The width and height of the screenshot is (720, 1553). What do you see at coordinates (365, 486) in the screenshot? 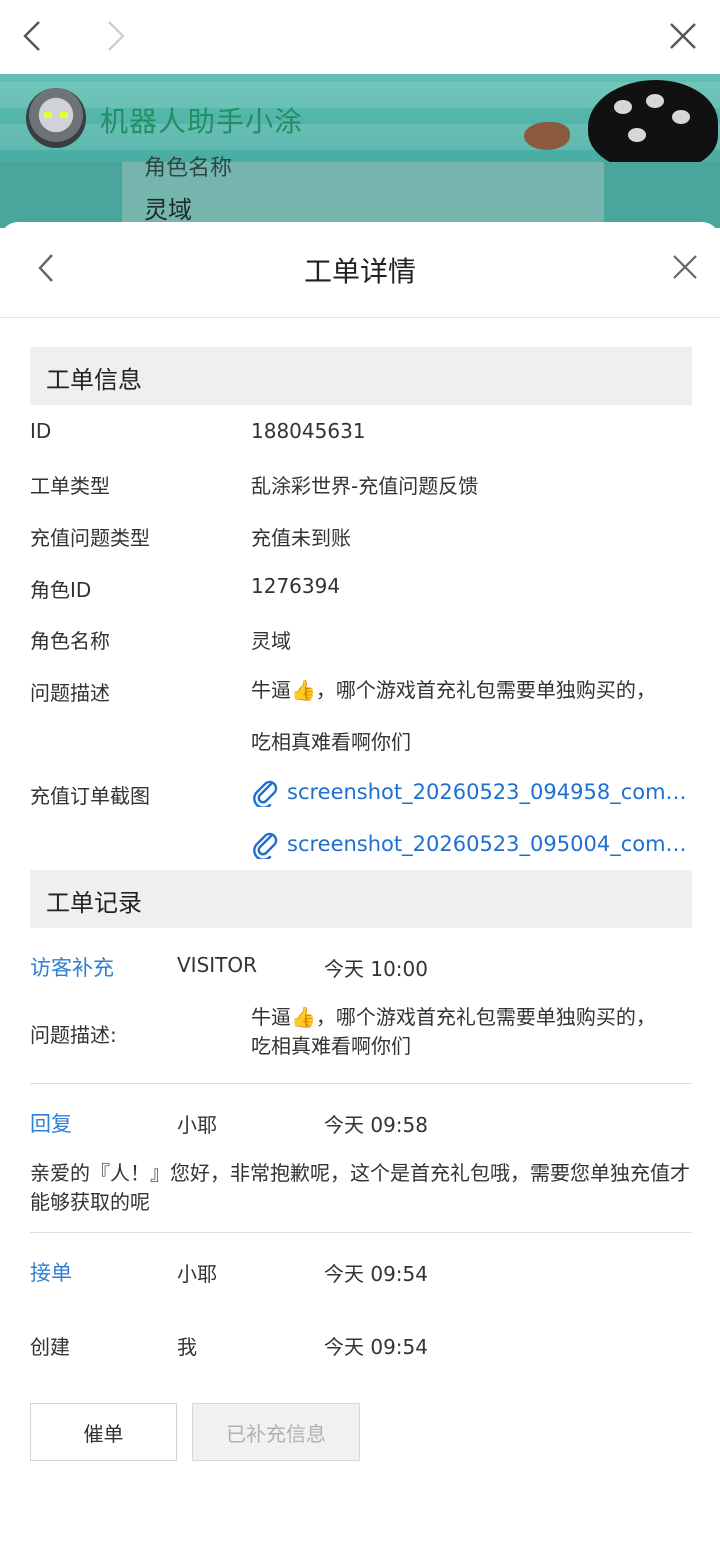
I see `ticket-type-value: 乱涂彩世界-充值问题反馈` at bounding box center [365, 486].